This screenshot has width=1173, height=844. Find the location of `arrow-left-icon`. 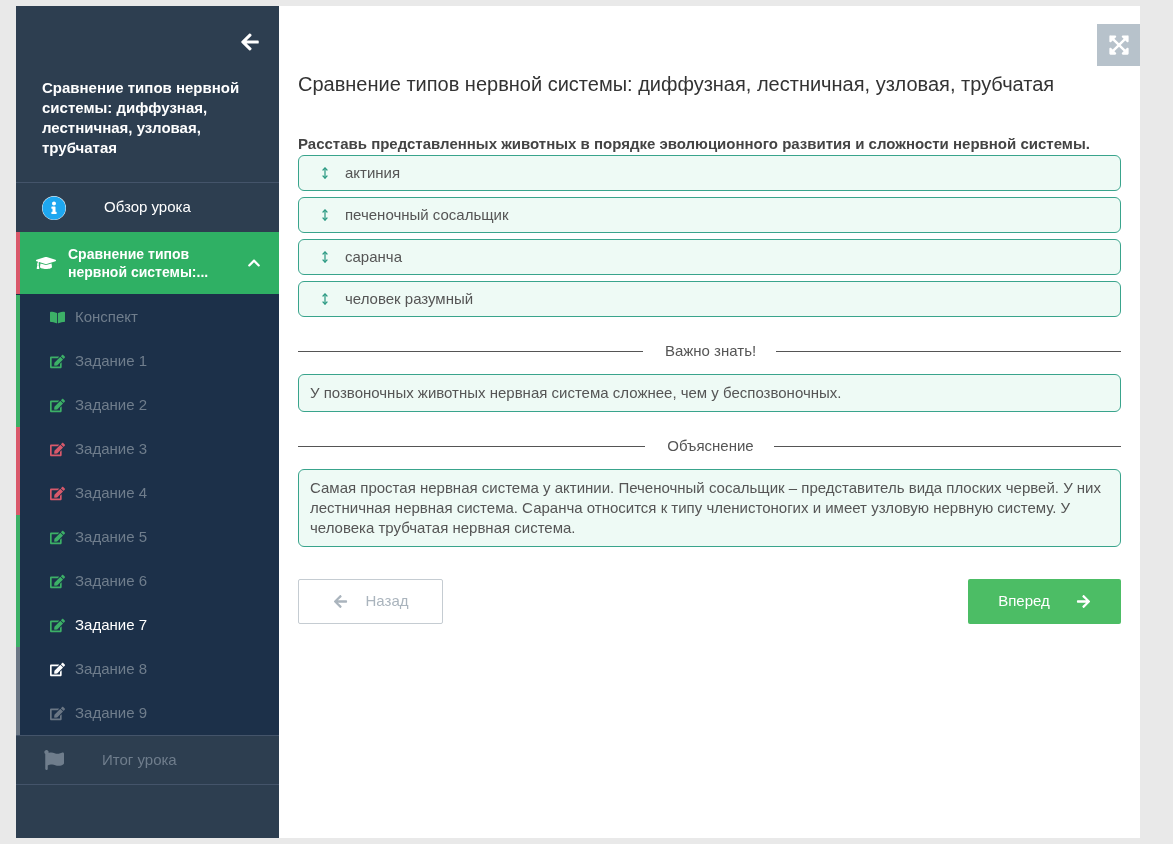

arrow-left-icon is located at coordinates (340, 601).